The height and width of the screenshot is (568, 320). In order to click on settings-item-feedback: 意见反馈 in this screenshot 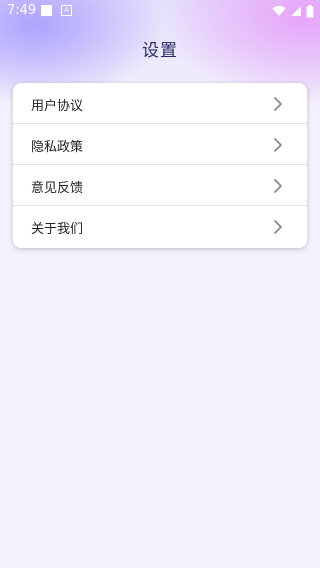, I will do `click(160, 185)`.